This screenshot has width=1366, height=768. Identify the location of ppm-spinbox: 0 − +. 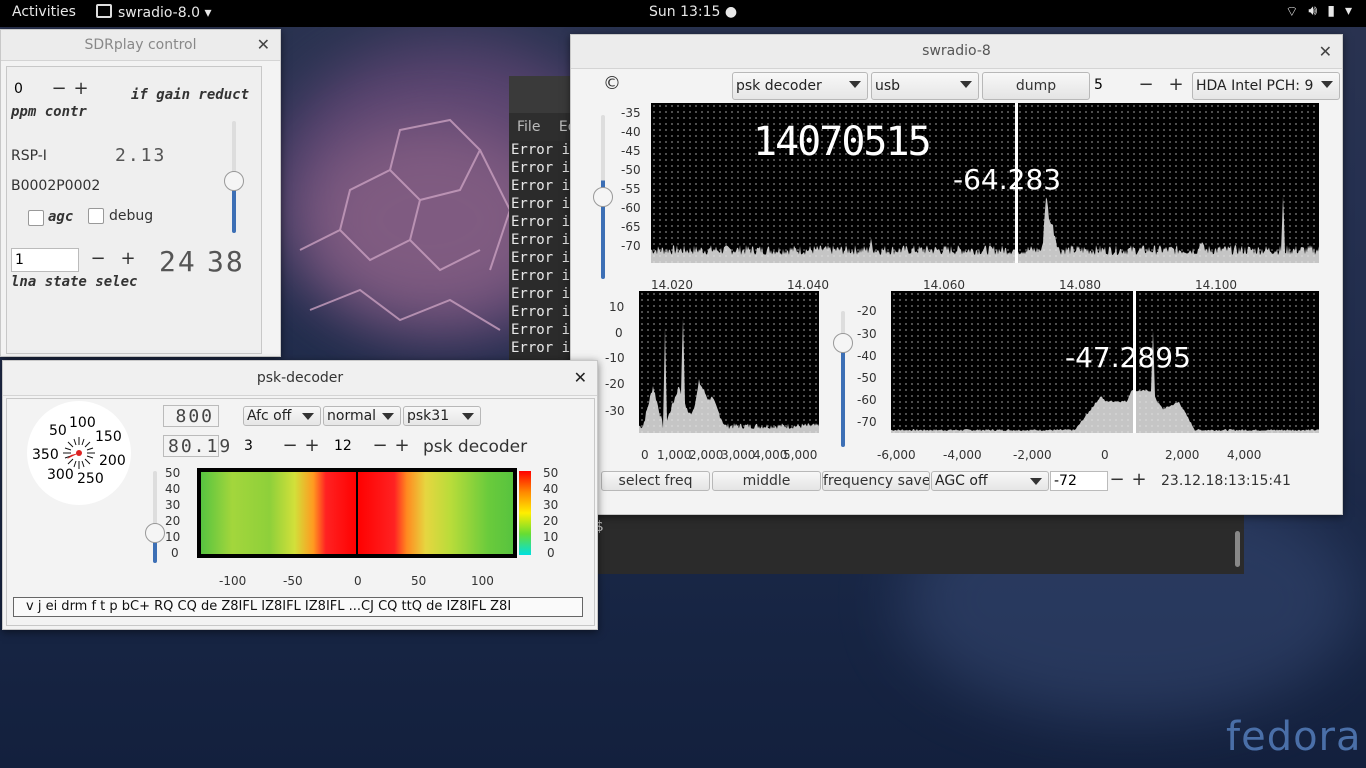
(51, 90).